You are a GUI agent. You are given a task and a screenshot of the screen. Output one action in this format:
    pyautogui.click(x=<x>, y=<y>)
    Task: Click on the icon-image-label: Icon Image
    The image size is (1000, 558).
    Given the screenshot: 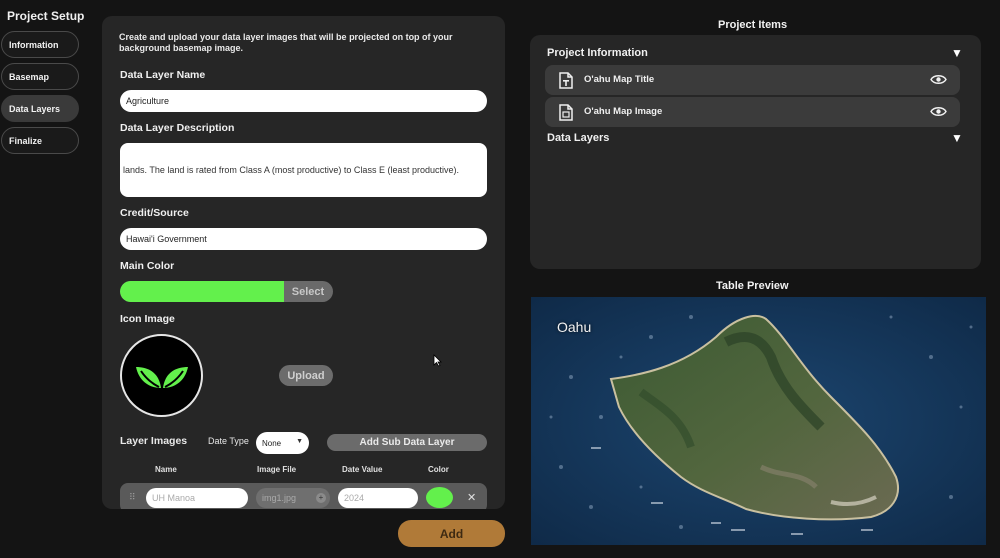 What is the action you would take?
    pyautogui.click(x=147, y=319)
    